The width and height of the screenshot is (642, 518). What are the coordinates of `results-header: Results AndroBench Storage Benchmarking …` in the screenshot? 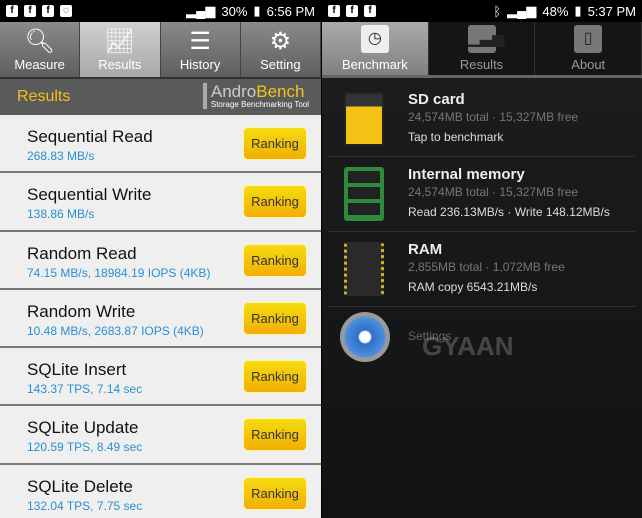 It's located at (160, 97).